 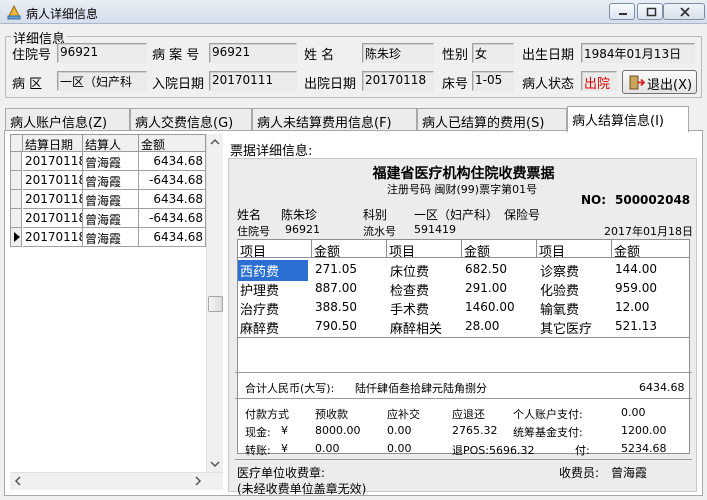 What do you see at coordinates (599, 81) in the screenshot?
I see `status-field: 出院` at bounding box center [599, 81].